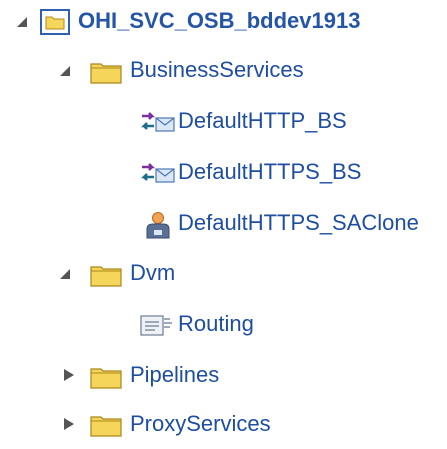  Describe the element at coordinates (216, 323) in the screenshot. I see `dvm-label: Routing` at that location.